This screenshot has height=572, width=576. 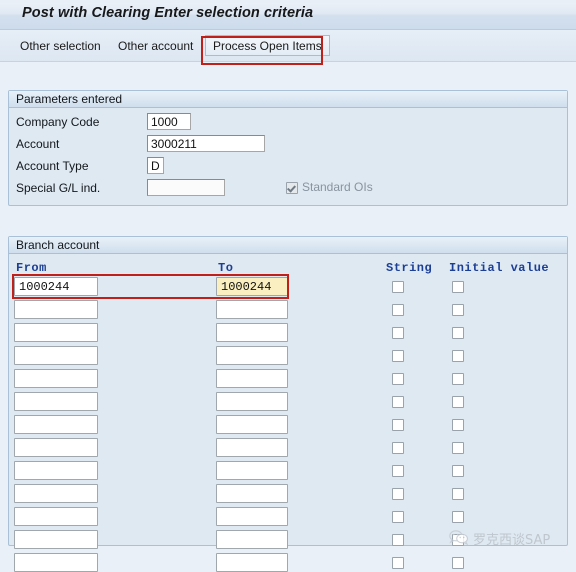 I want to click on other-selection-button: Other selection, so click(x=60, y=45).